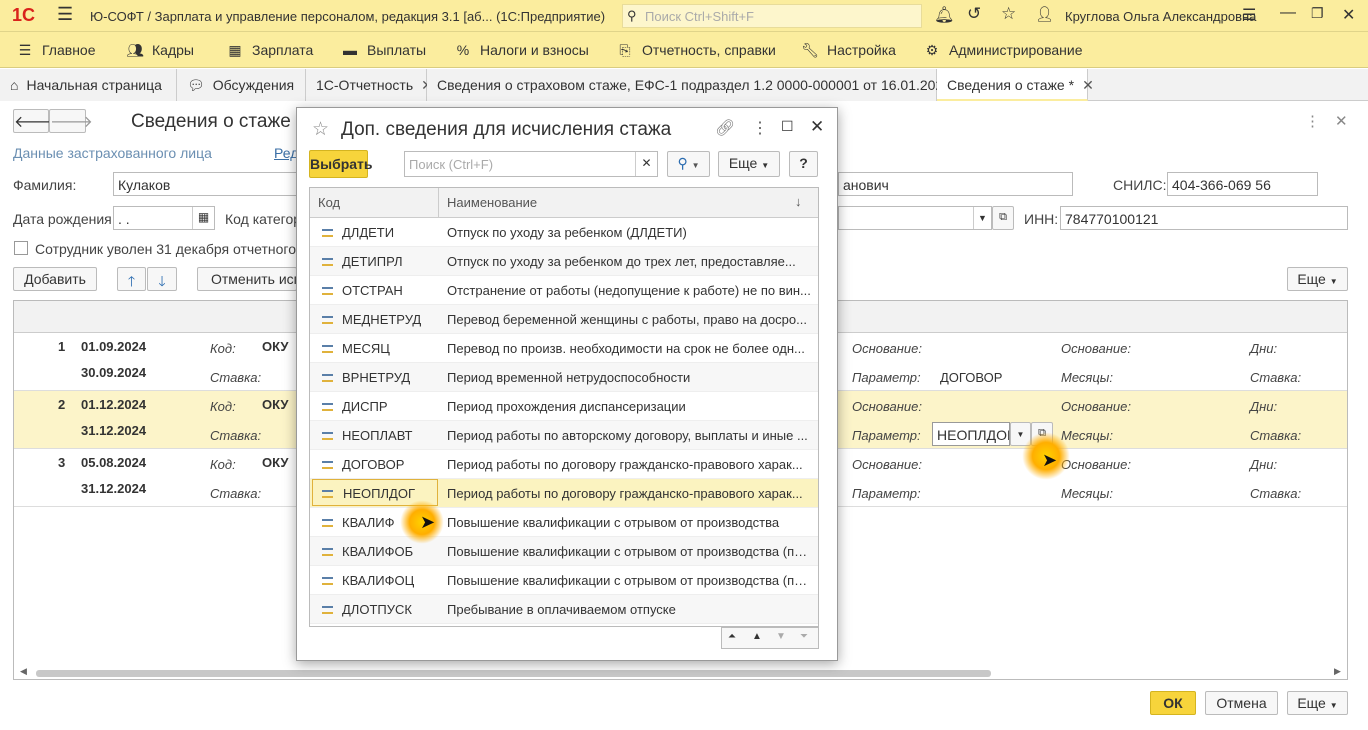  What do you see at coordinates (1088, 85) in the screenshot?
I see `tab-close-icon: ✕` at bounding box center [1088, 85].